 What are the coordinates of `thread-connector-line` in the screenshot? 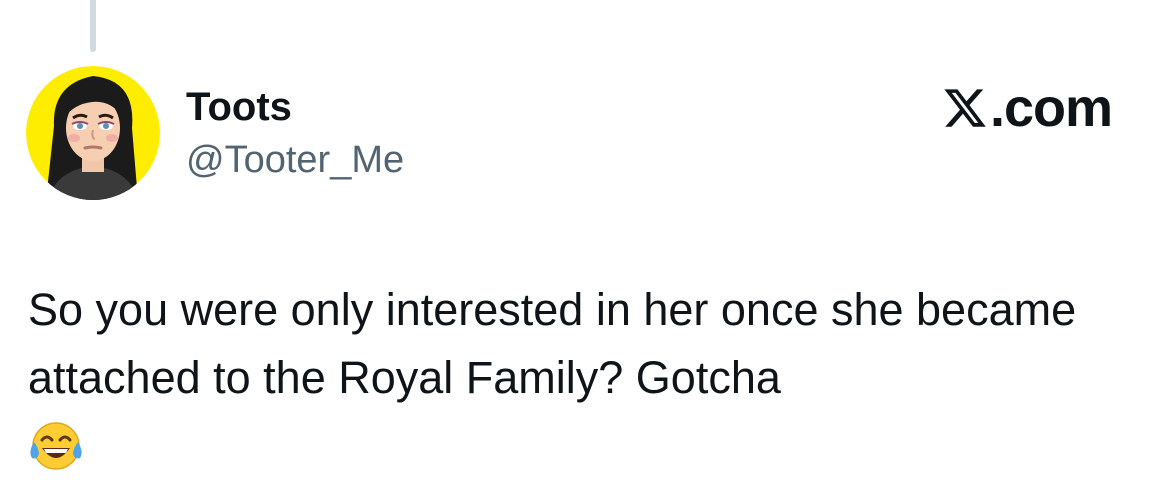 It's located at (93, 26).